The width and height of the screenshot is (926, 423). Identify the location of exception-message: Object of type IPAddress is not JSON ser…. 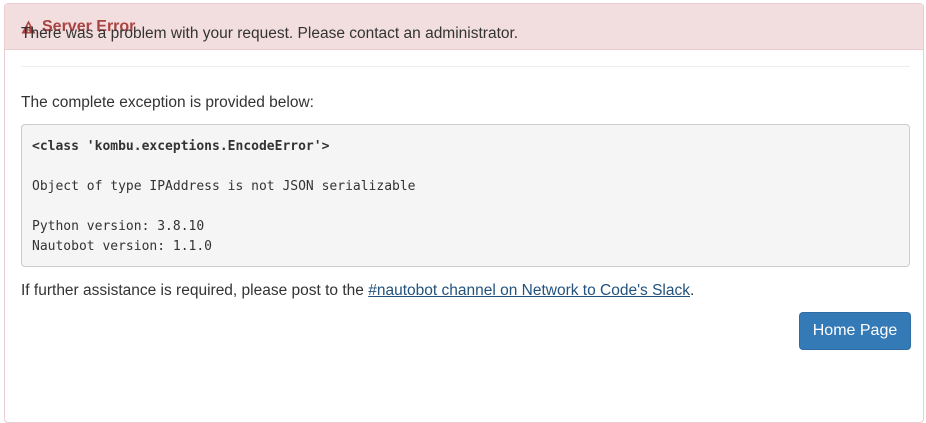
(224, 186).